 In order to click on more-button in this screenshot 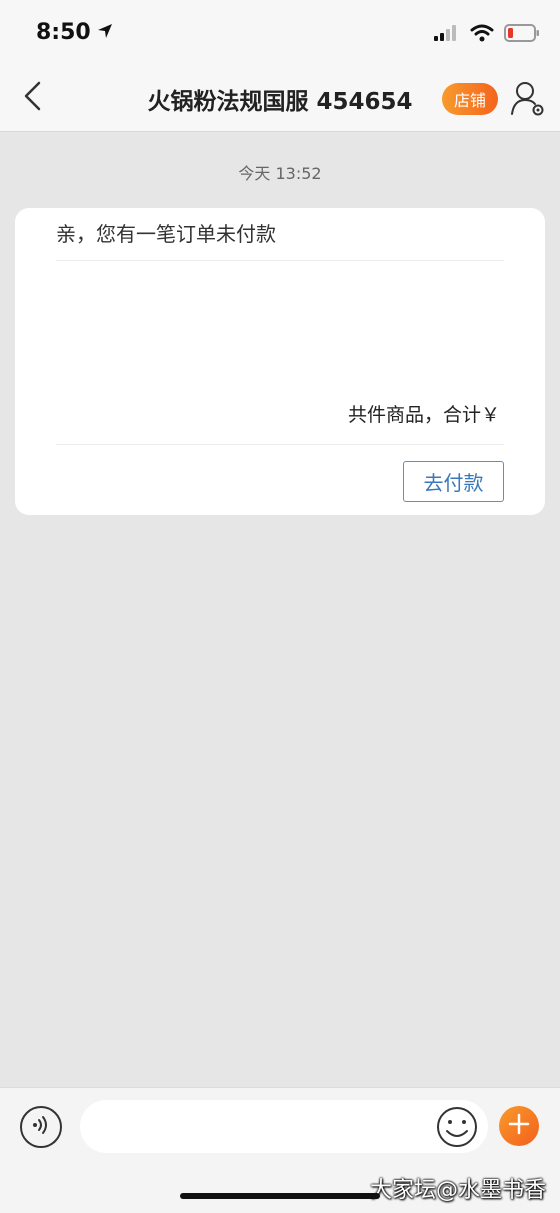, I will do `click(519, 1126)`.